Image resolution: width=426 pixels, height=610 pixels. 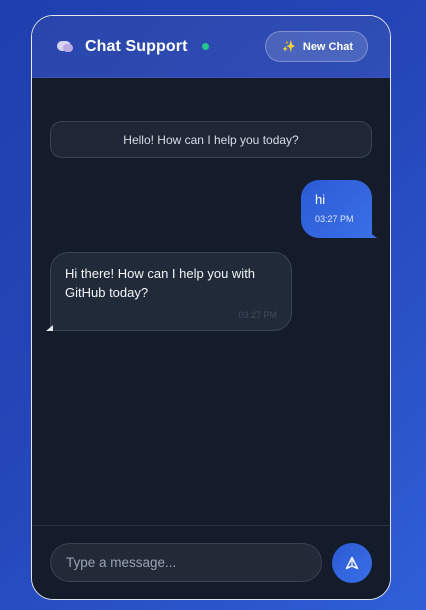 I want to click on send-icon, so click(x=352, y=562).